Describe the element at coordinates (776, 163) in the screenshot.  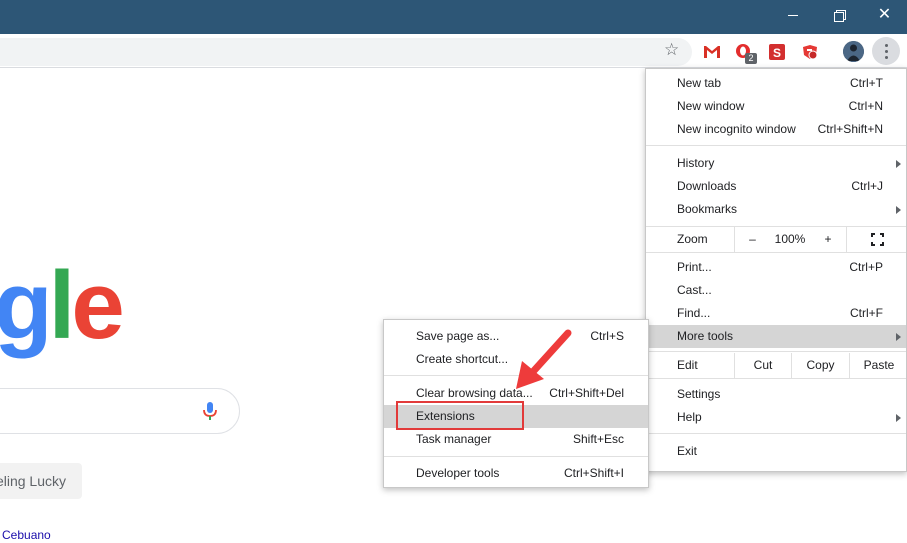
I see `menu-item-history: History` at that location.